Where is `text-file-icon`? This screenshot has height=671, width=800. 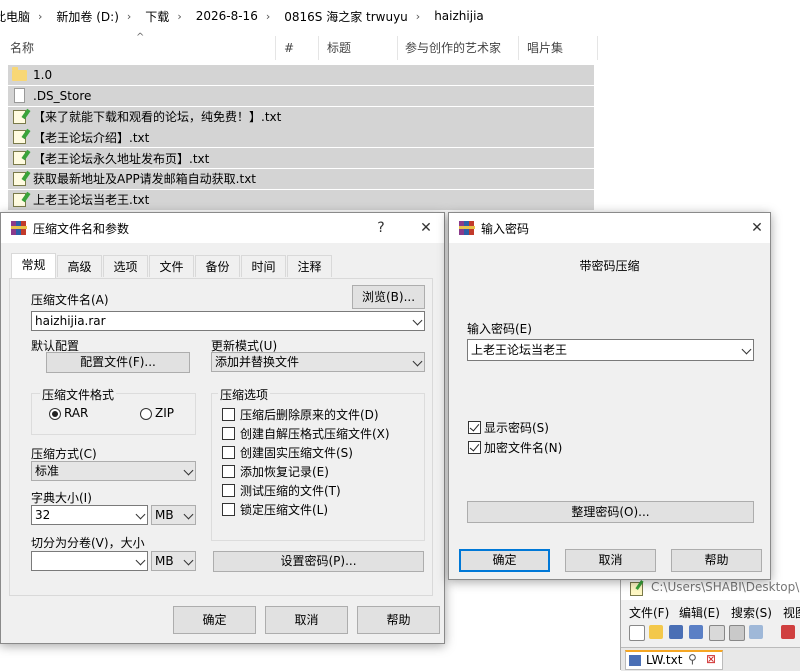
text-file-icon is located at coordinates (20, 137).